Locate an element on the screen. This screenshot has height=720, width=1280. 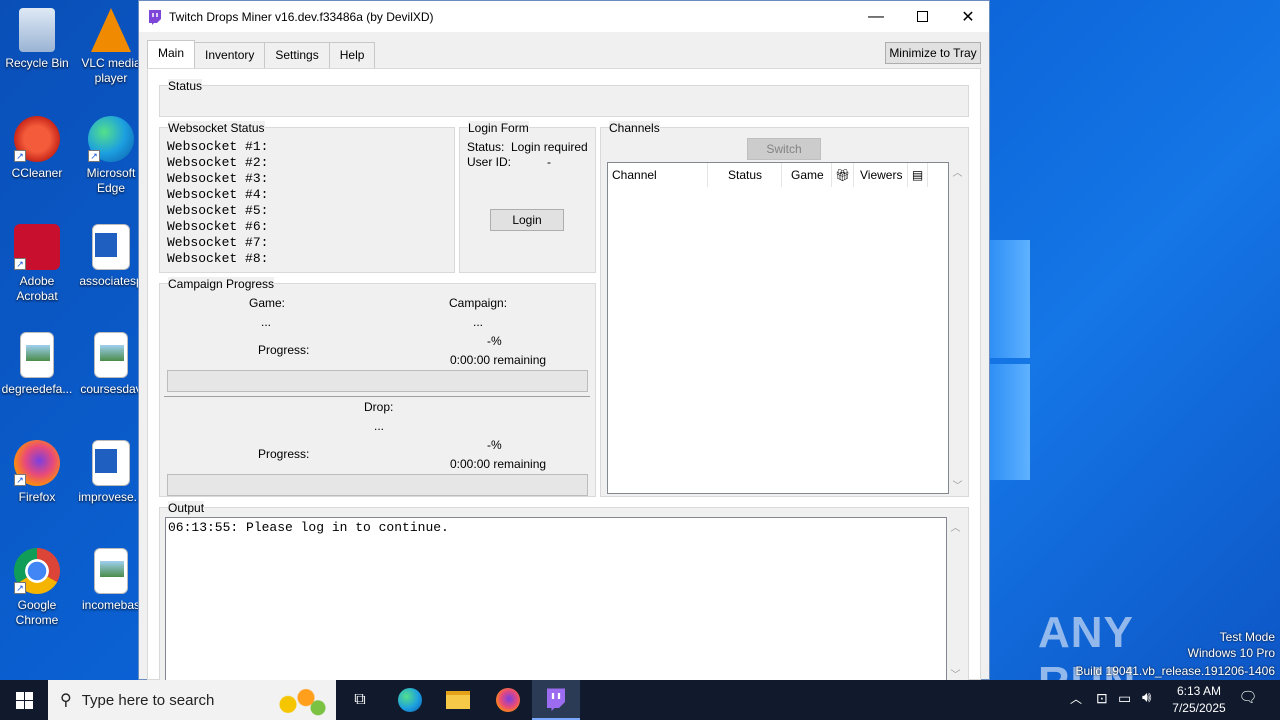
close-icon: ✕ is located at coordinates (968, 17).